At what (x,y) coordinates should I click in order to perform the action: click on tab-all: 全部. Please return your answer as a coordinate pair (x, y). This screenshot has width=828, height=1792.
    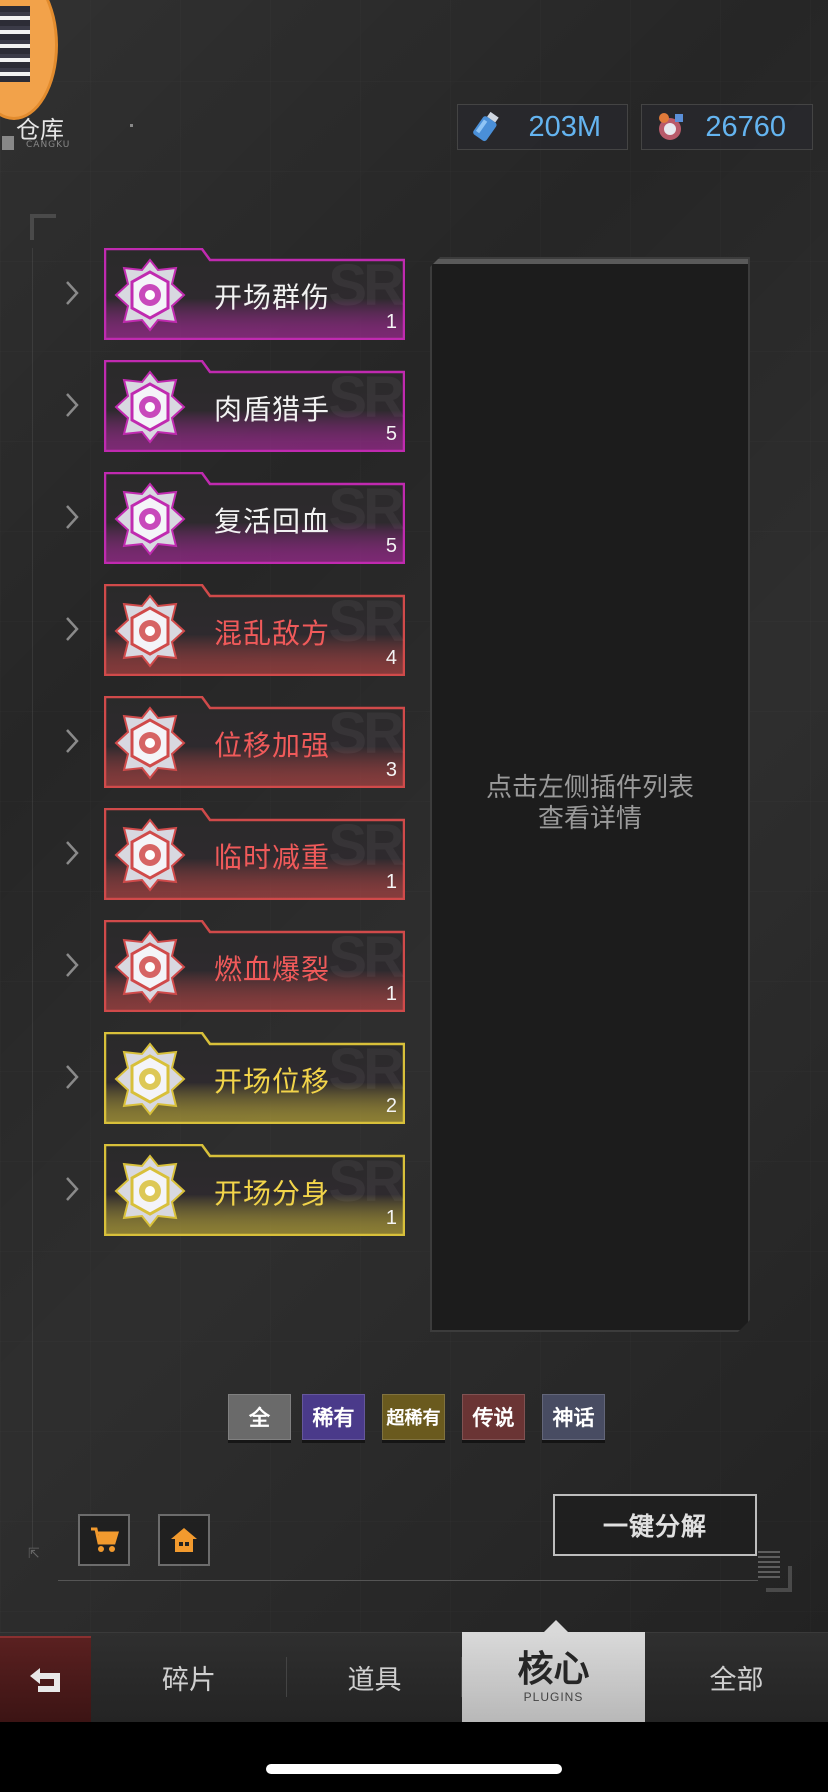
    Looking at the image, I should click on (736, 1677).